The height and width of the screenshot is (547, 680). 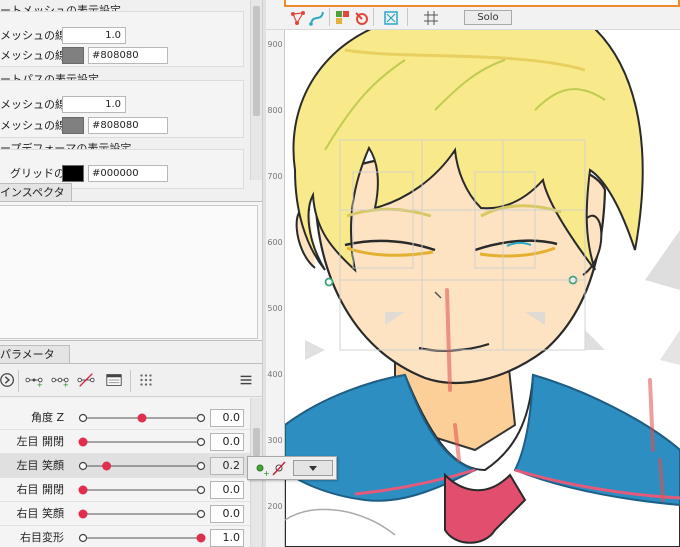 I want to click on parameter-row: 左目 笑顔 0.2, so click(x=125, y=466).